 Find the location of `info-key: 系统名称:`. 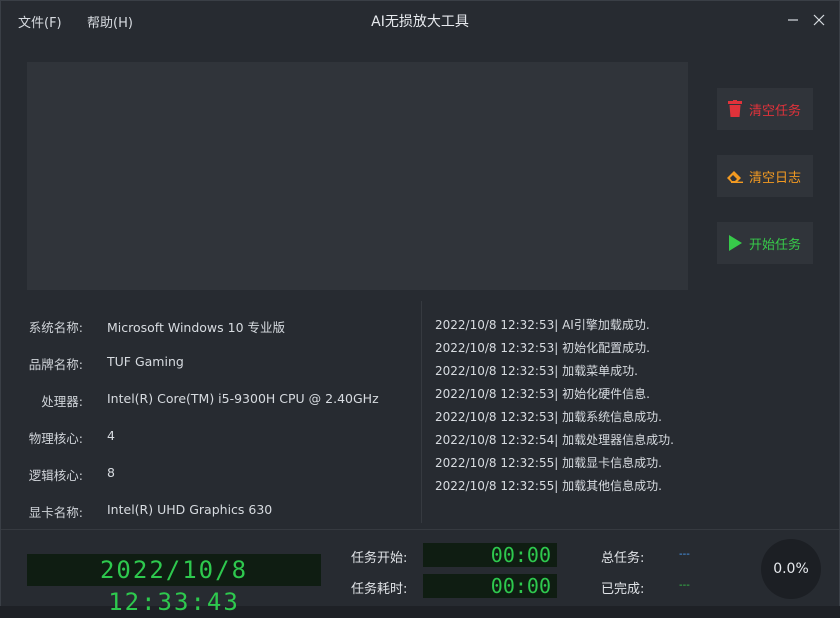

info-key: 系统名称: is located at coordinates (55, 327).